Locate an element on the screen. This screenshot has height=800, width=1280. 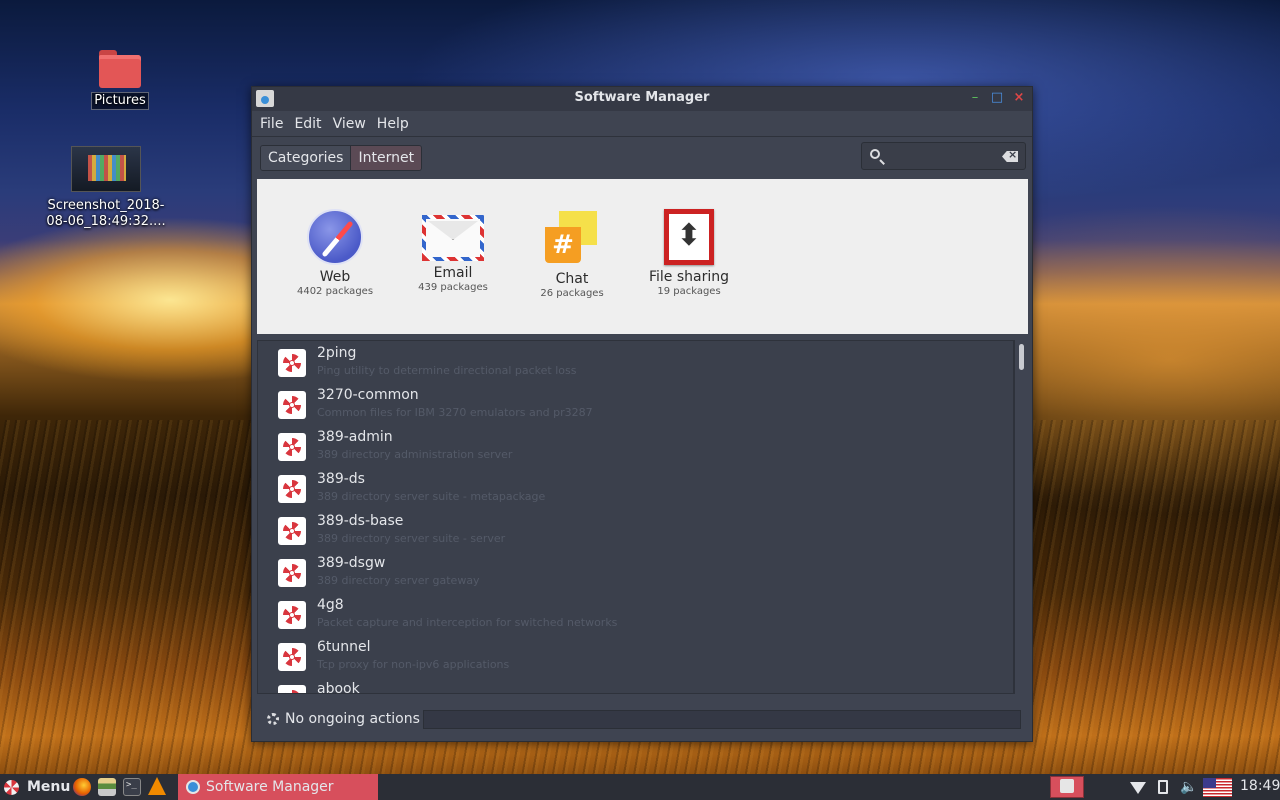
category-name: Web is located at coordinates (335, 277).